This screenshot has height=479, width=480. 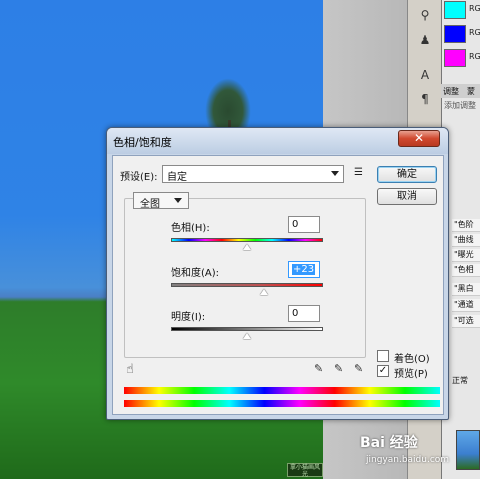 What do you see at coordinates (305, 470) in the screenshot?
I see `canvas-caption: 拿小猫画风光` at bounding box center [305, 470].